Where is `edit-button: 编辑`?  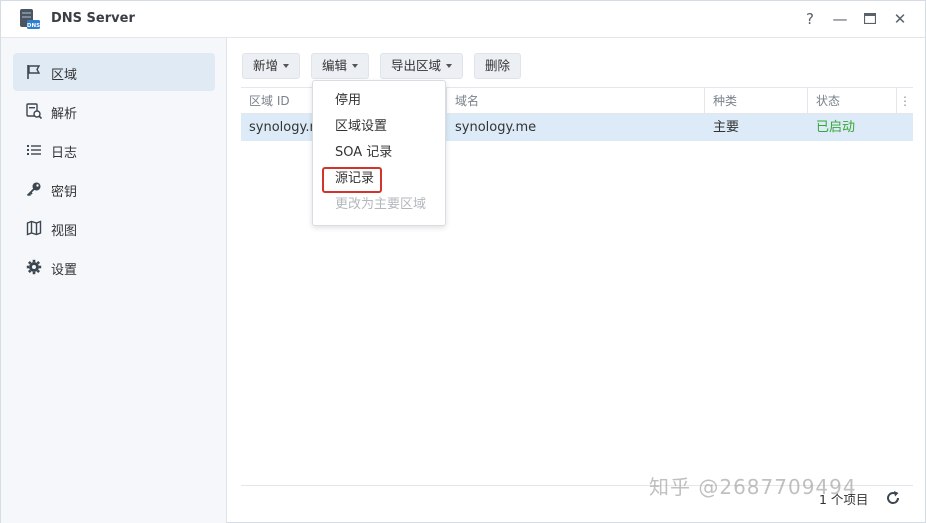 edit-button: 编辑 is located at coordinates (340, 66).